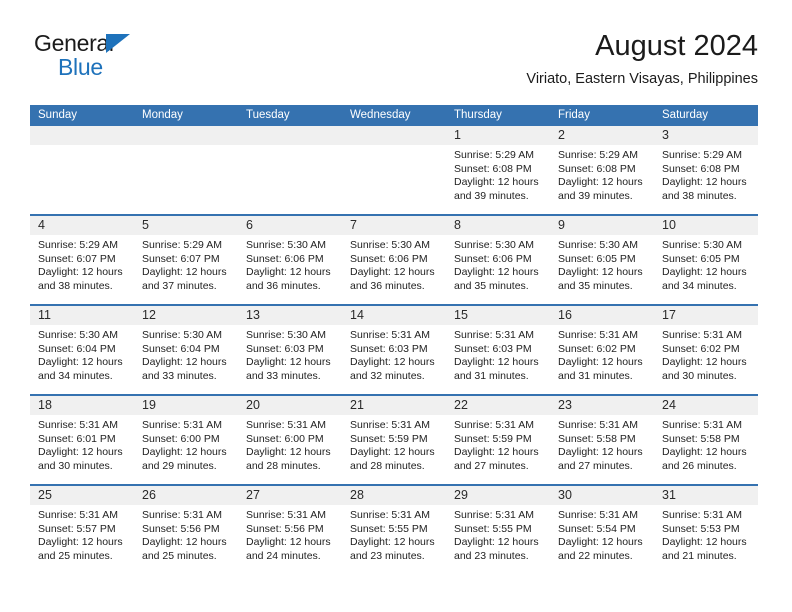 The height and width of the screenshot is (612, 792). Describe the element at coordinates (602, 405) in the screenshot. I see `day-number: 23` at that location.